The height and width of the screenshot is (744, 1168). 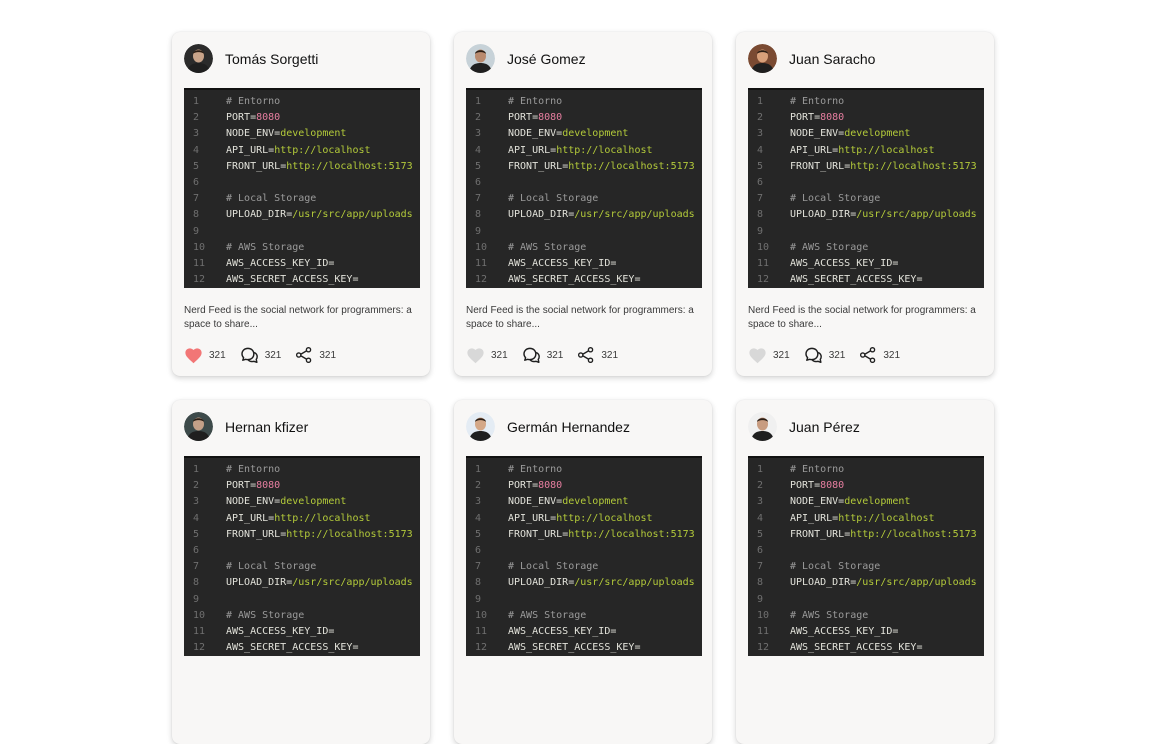 I want to click on code-token: AWS_SECRET_ACCESS_KEY, so click(x=571, y=280).